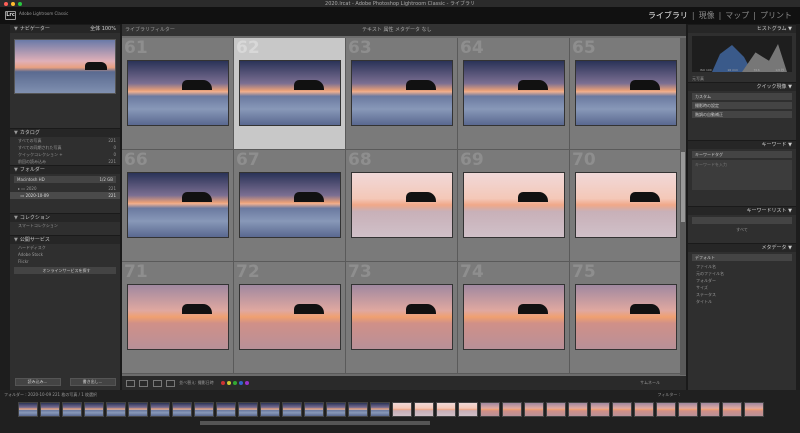 The image size is (800, 433). What do you see at coordinates (50, 394) in the screenshot?
I see `filmstrip-source: フォルダー : 2020-10-09 221 枚の写真 / 1 枚選択` at bounding box center [50, 394].